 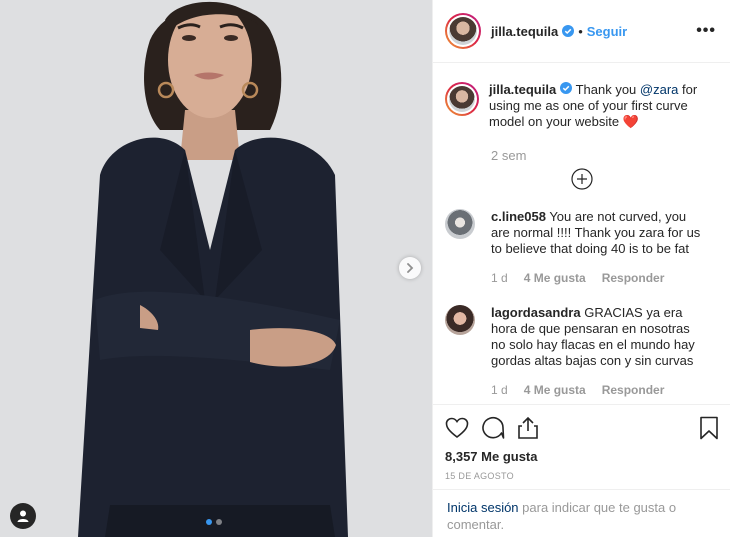 I want to click on caption-timestamp: 2 sem, so click(x=605, y=155).